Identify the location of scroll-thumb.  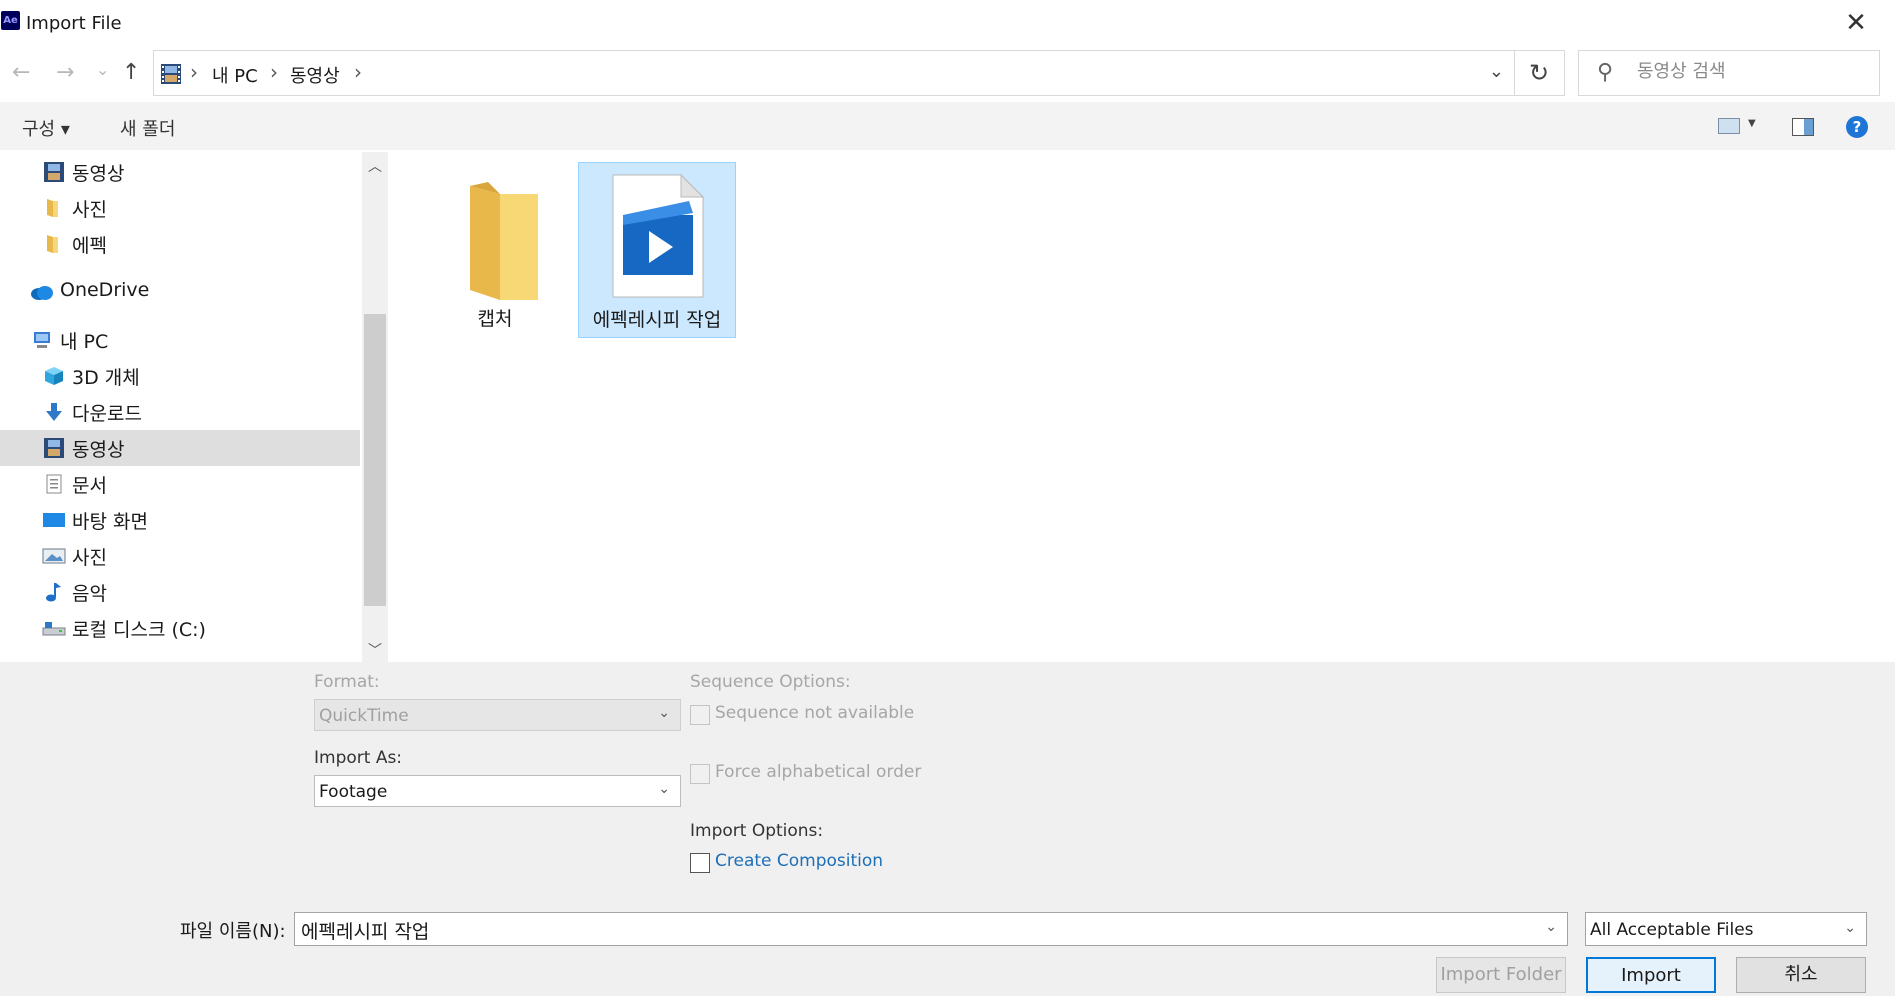
(375, 460).